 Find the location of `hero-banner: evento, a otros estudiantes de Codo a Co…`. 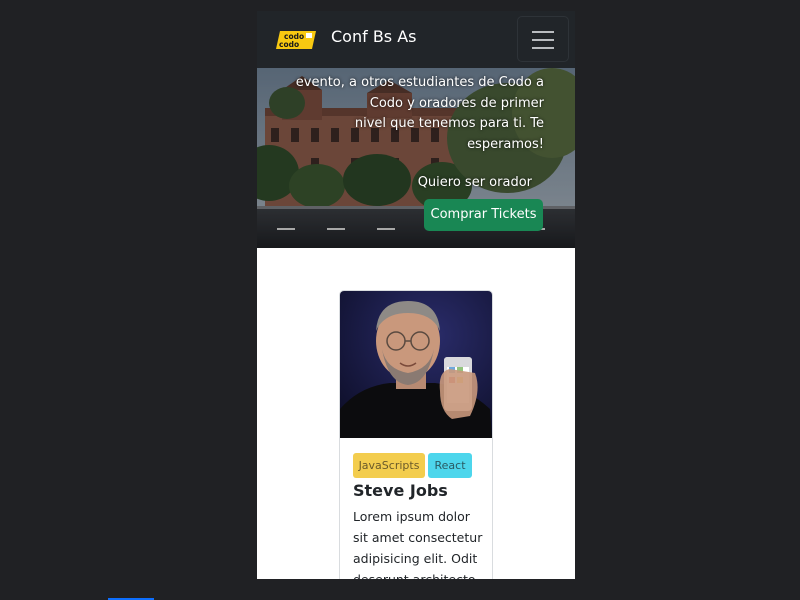

hero-banner: evento, a otros estudiantes de Codo a Co… is located at coordinates (416, 158).